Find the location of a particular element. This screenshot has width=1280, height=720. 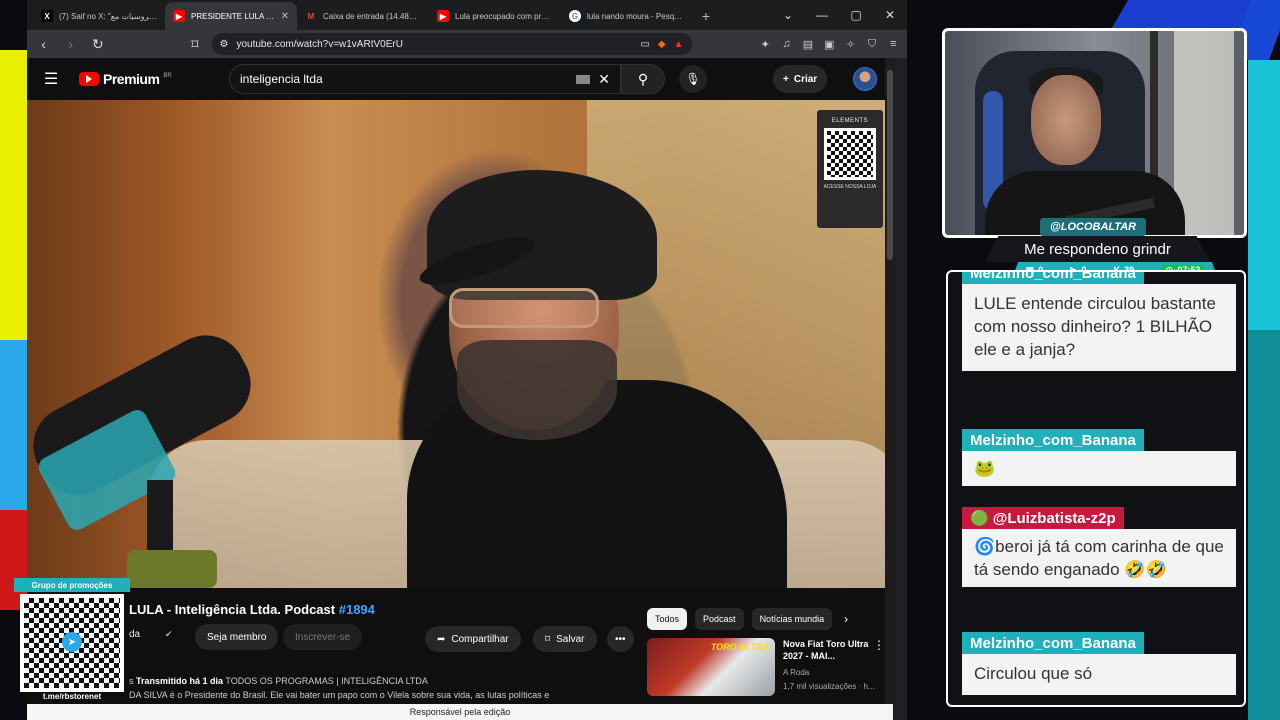

tab-search-icon: ⌄ is located at coordinates (788, 15).